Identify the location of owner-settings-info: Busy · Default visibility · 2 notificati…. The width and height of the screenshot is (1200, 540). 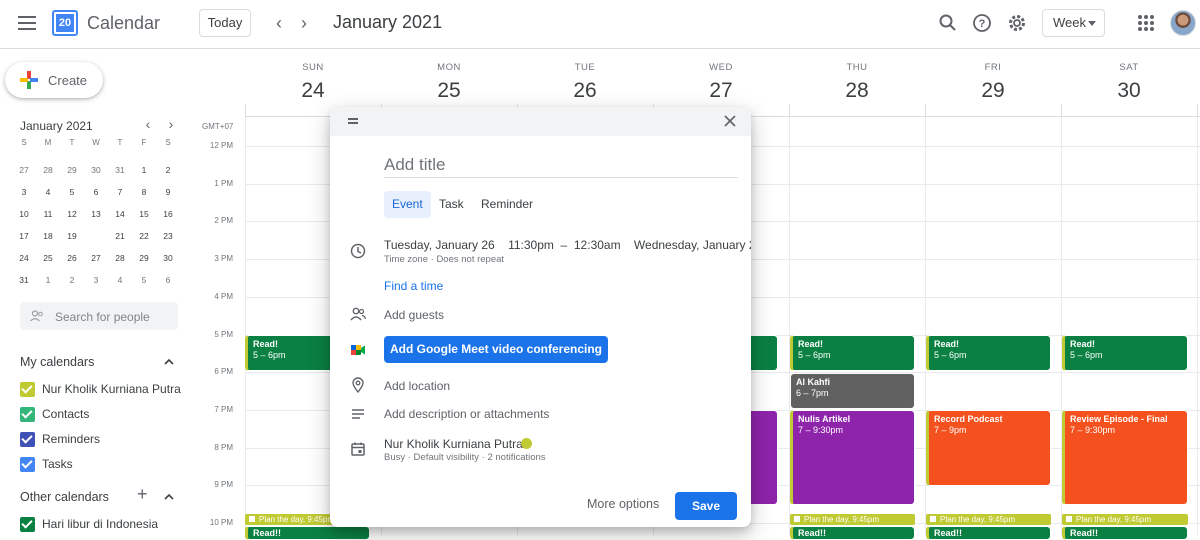
(465, 457).